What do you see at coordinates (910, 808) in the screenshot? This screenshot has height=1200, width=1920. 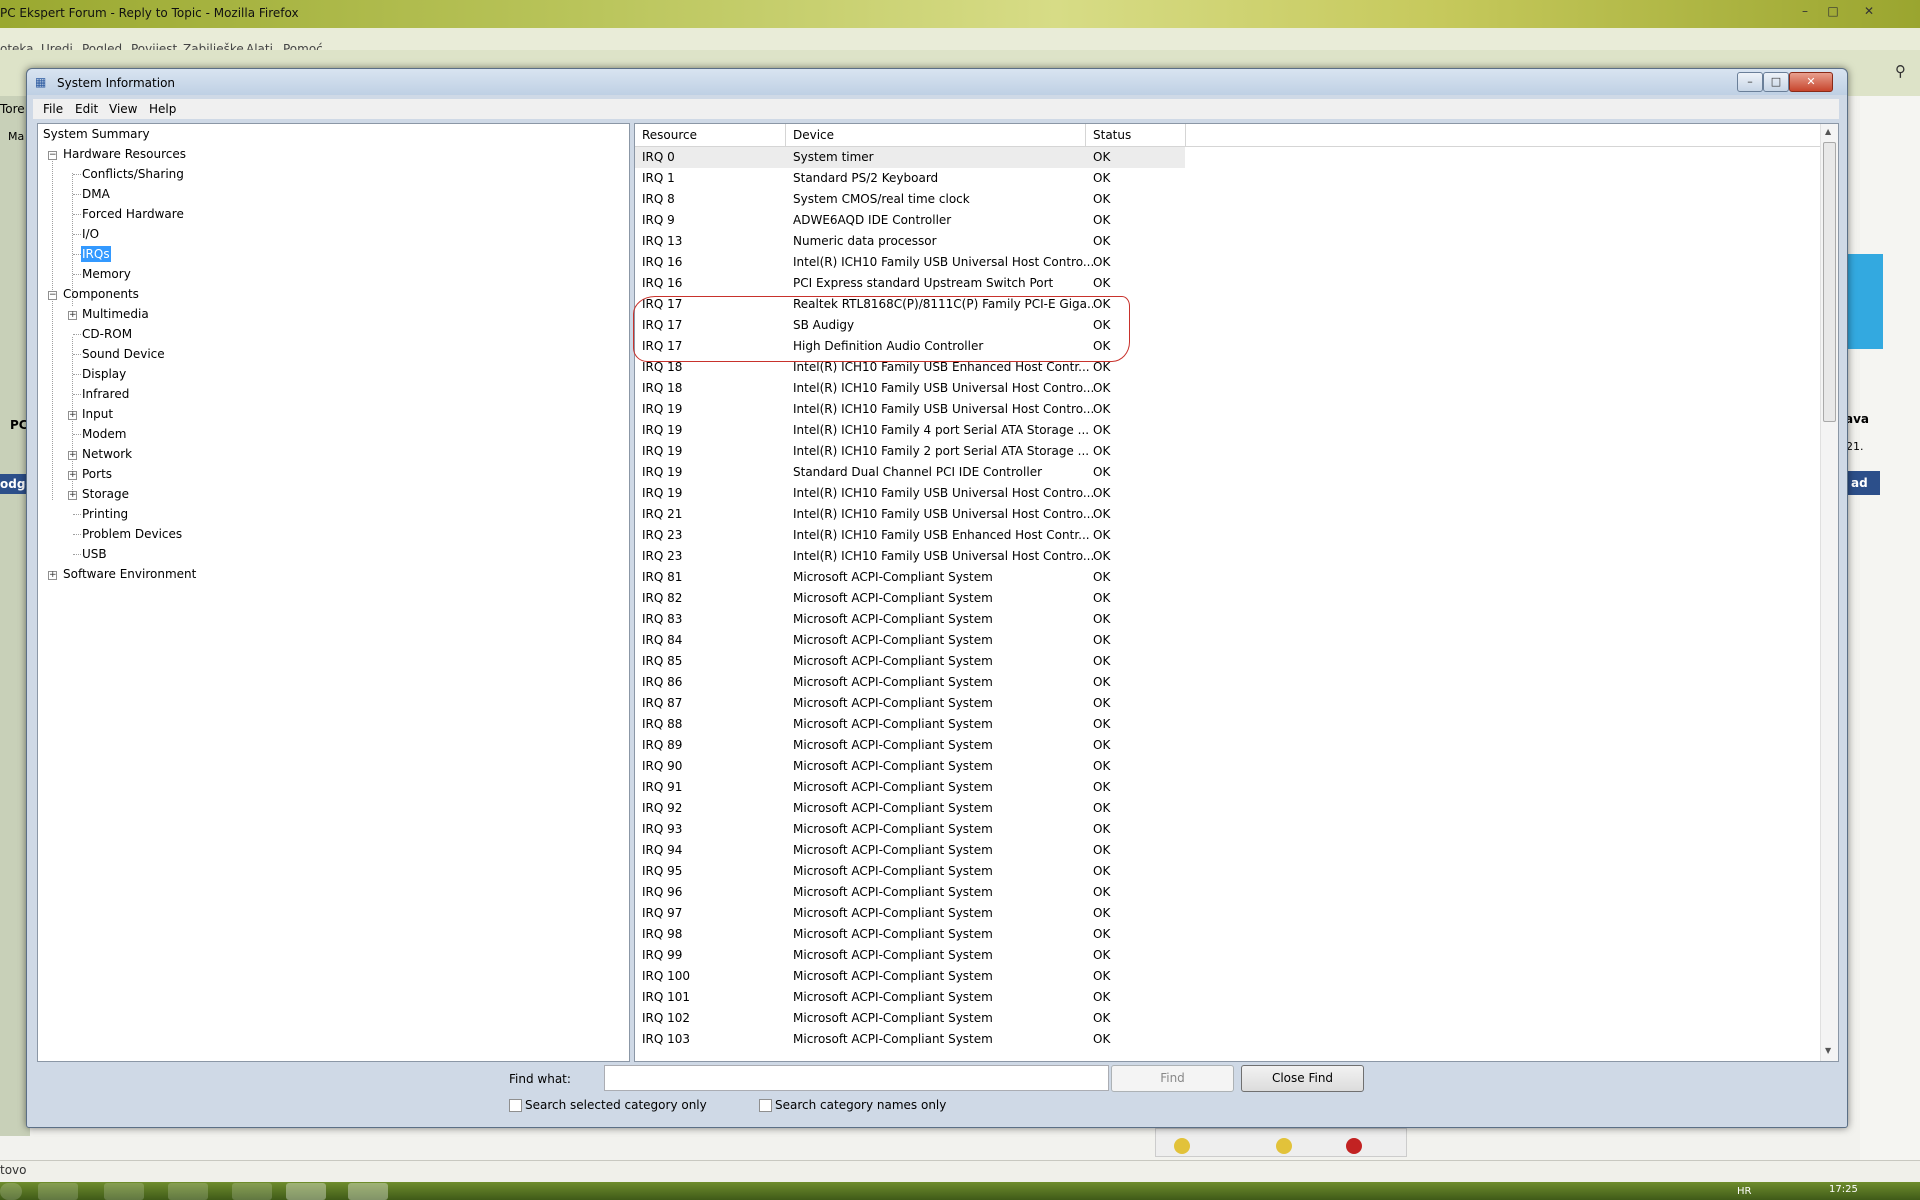 I see `table-row: IRQ 92 Microsoft ACPI-Compliant System OK` at bounding box center [910, 808].